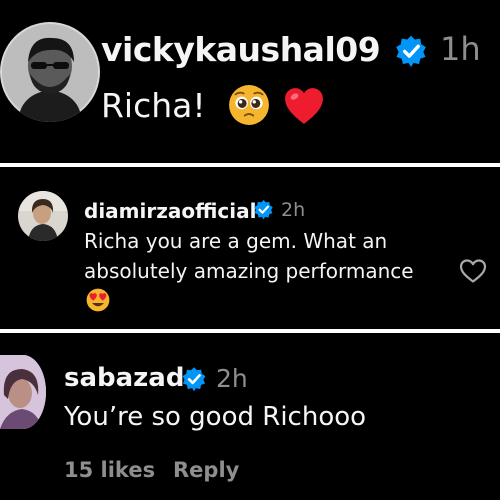 Image resolution: width=500 pixels, height=500 pixels. Describe the element at coordinates (124, 378) in the screenshot. I see `username: sabazad` at that location.